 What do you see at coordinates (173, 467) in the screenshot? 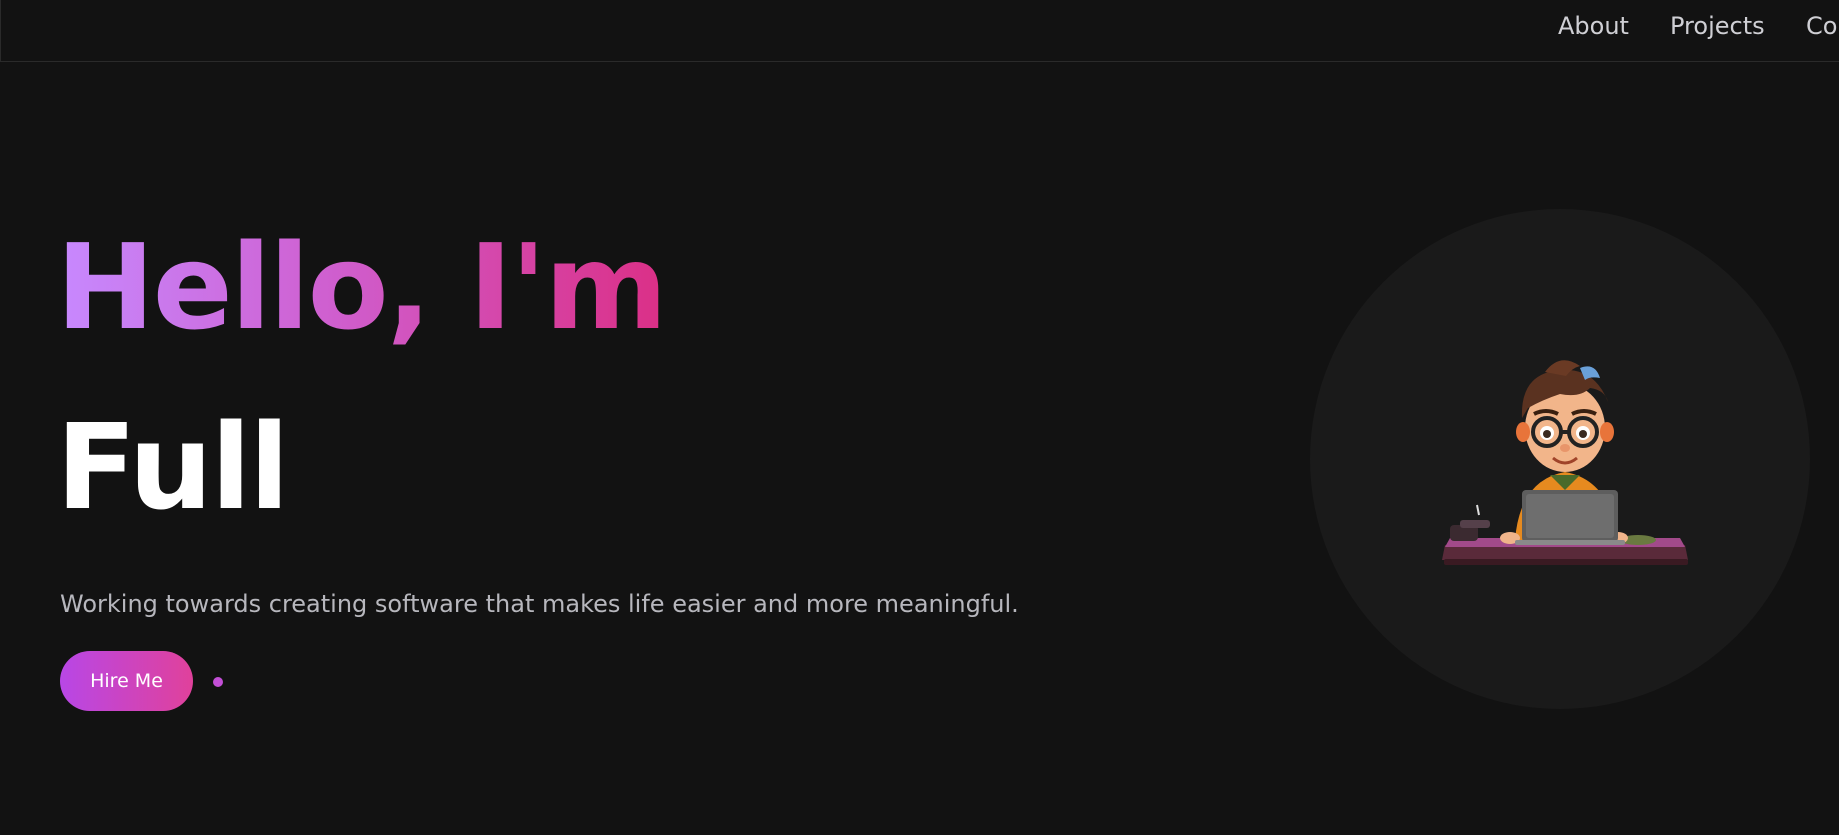
I see `hero-role: Full` at bounding box center [173, 467].